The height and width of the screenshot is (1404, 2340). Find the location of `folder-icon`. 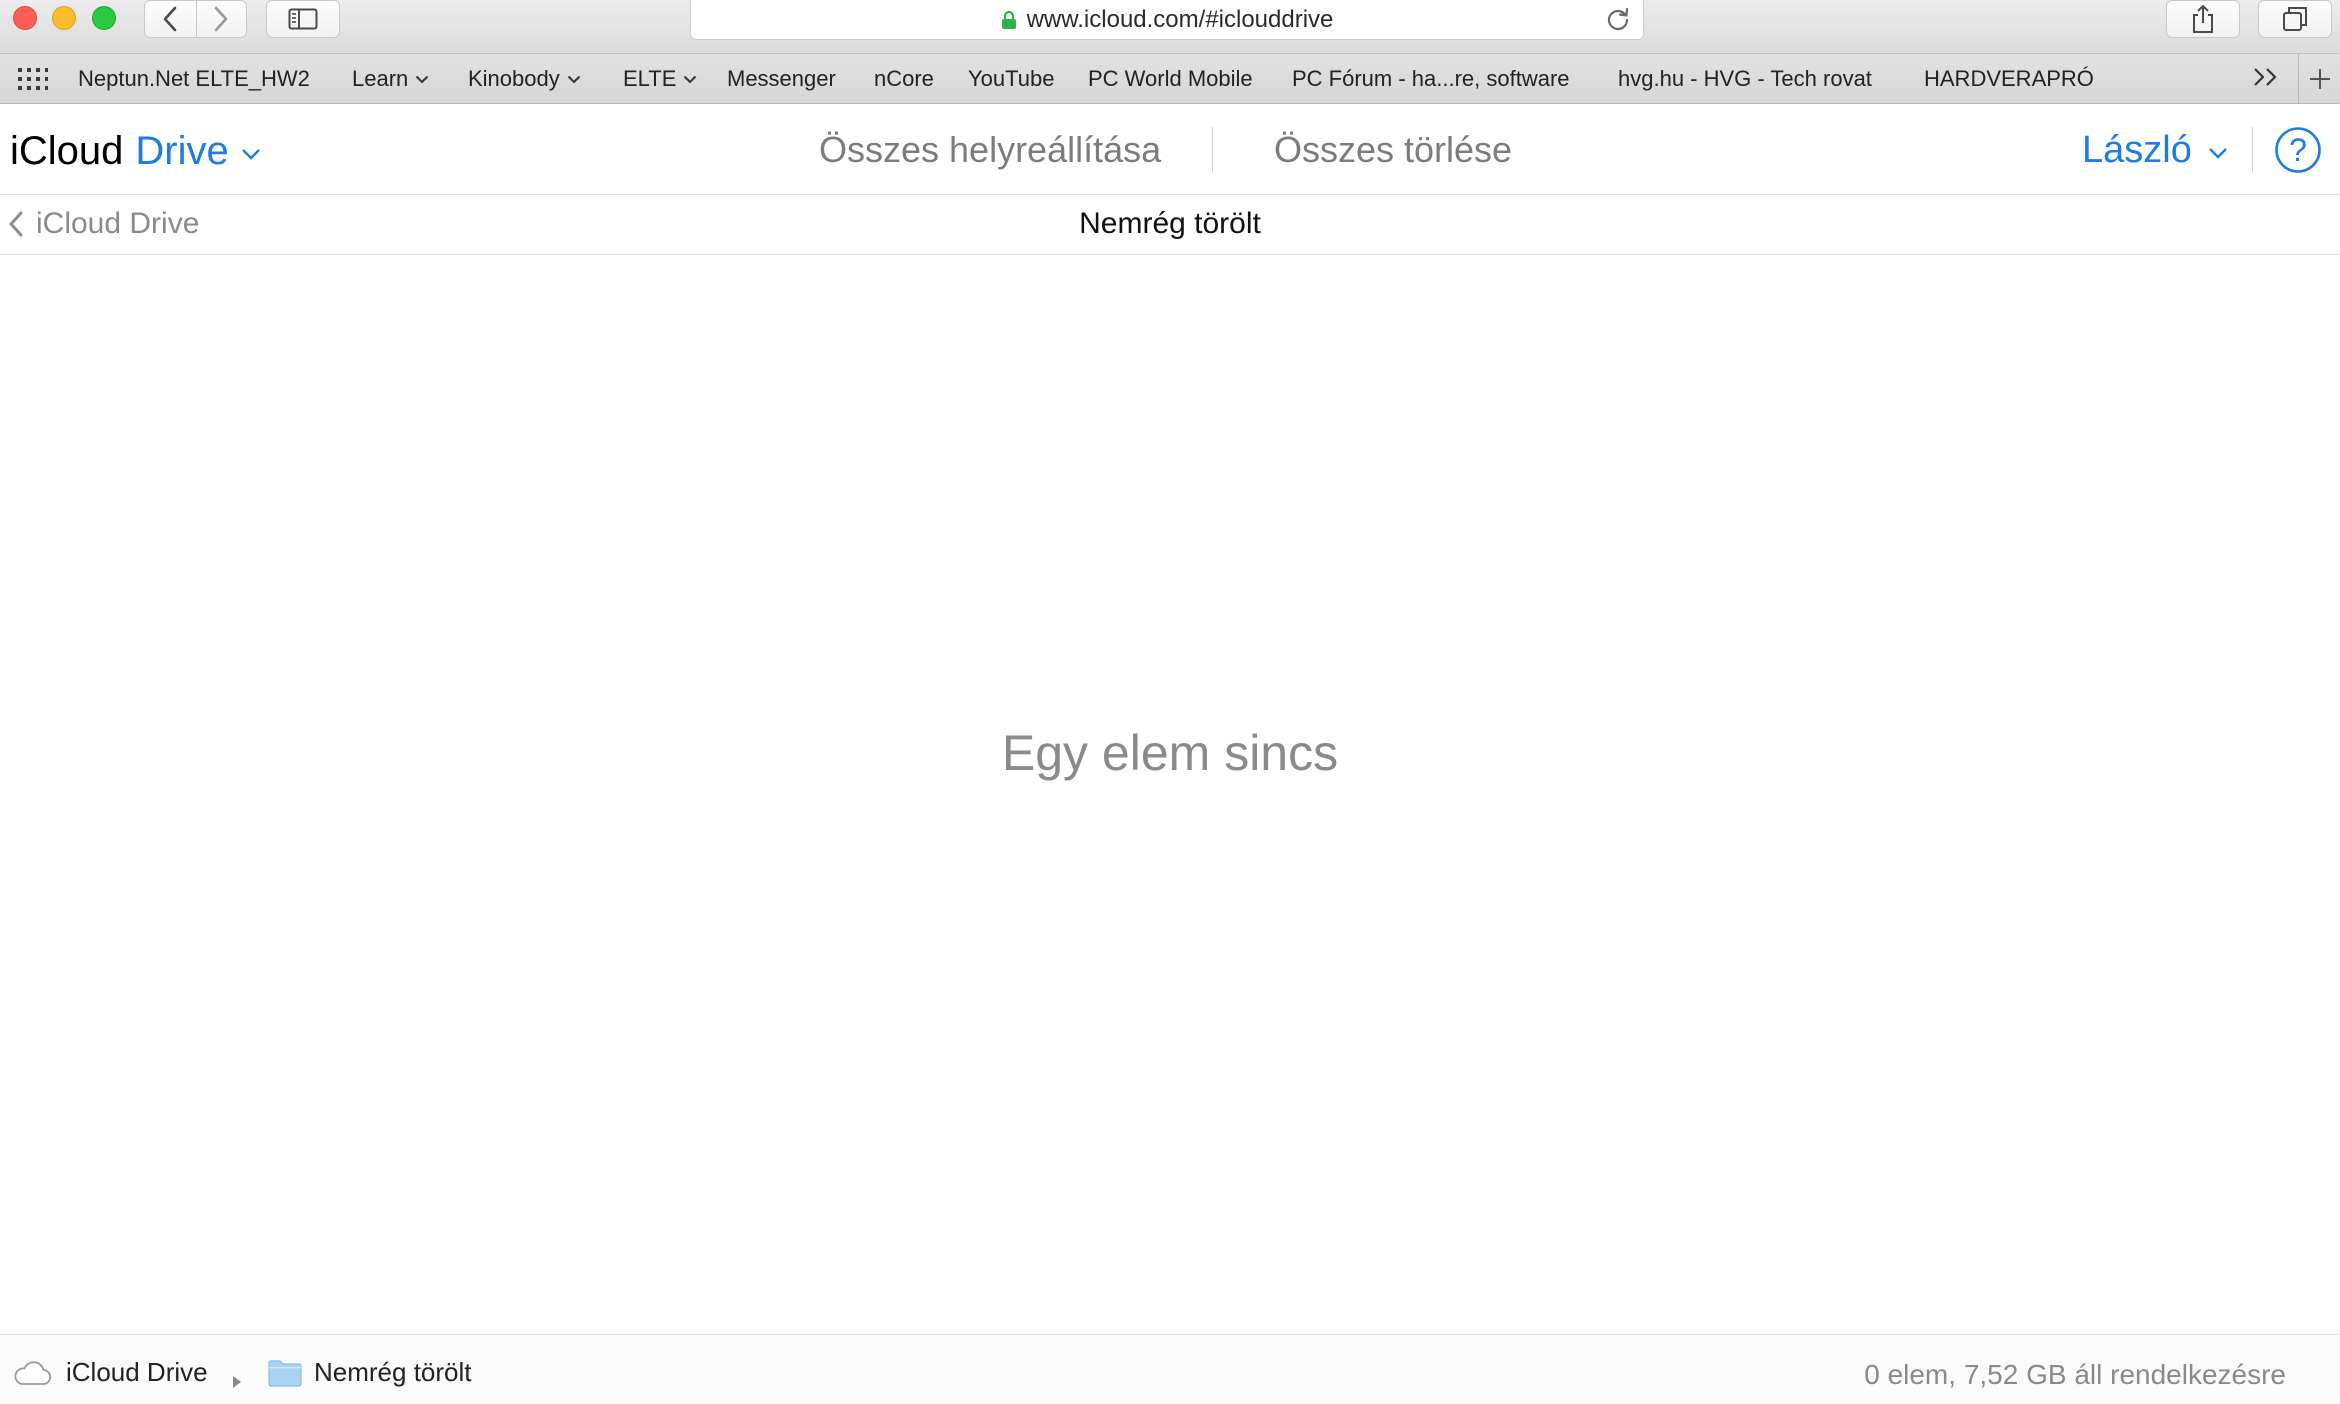

folder-icon is located at coordinates (285, 1373).